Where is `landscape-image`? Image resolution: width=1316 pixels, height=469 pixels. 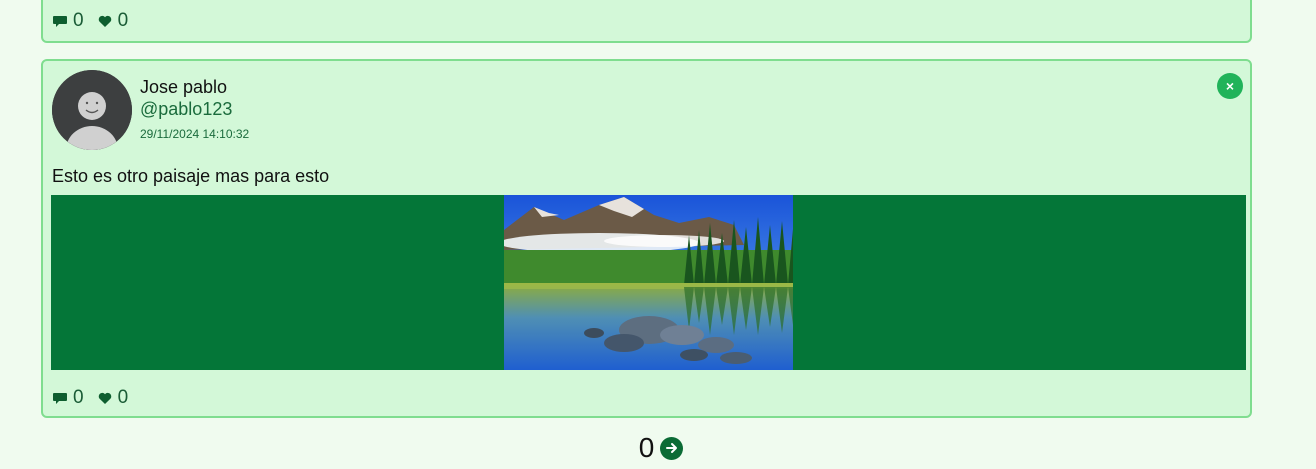
landscape-image is located at coordinates (648, 282).